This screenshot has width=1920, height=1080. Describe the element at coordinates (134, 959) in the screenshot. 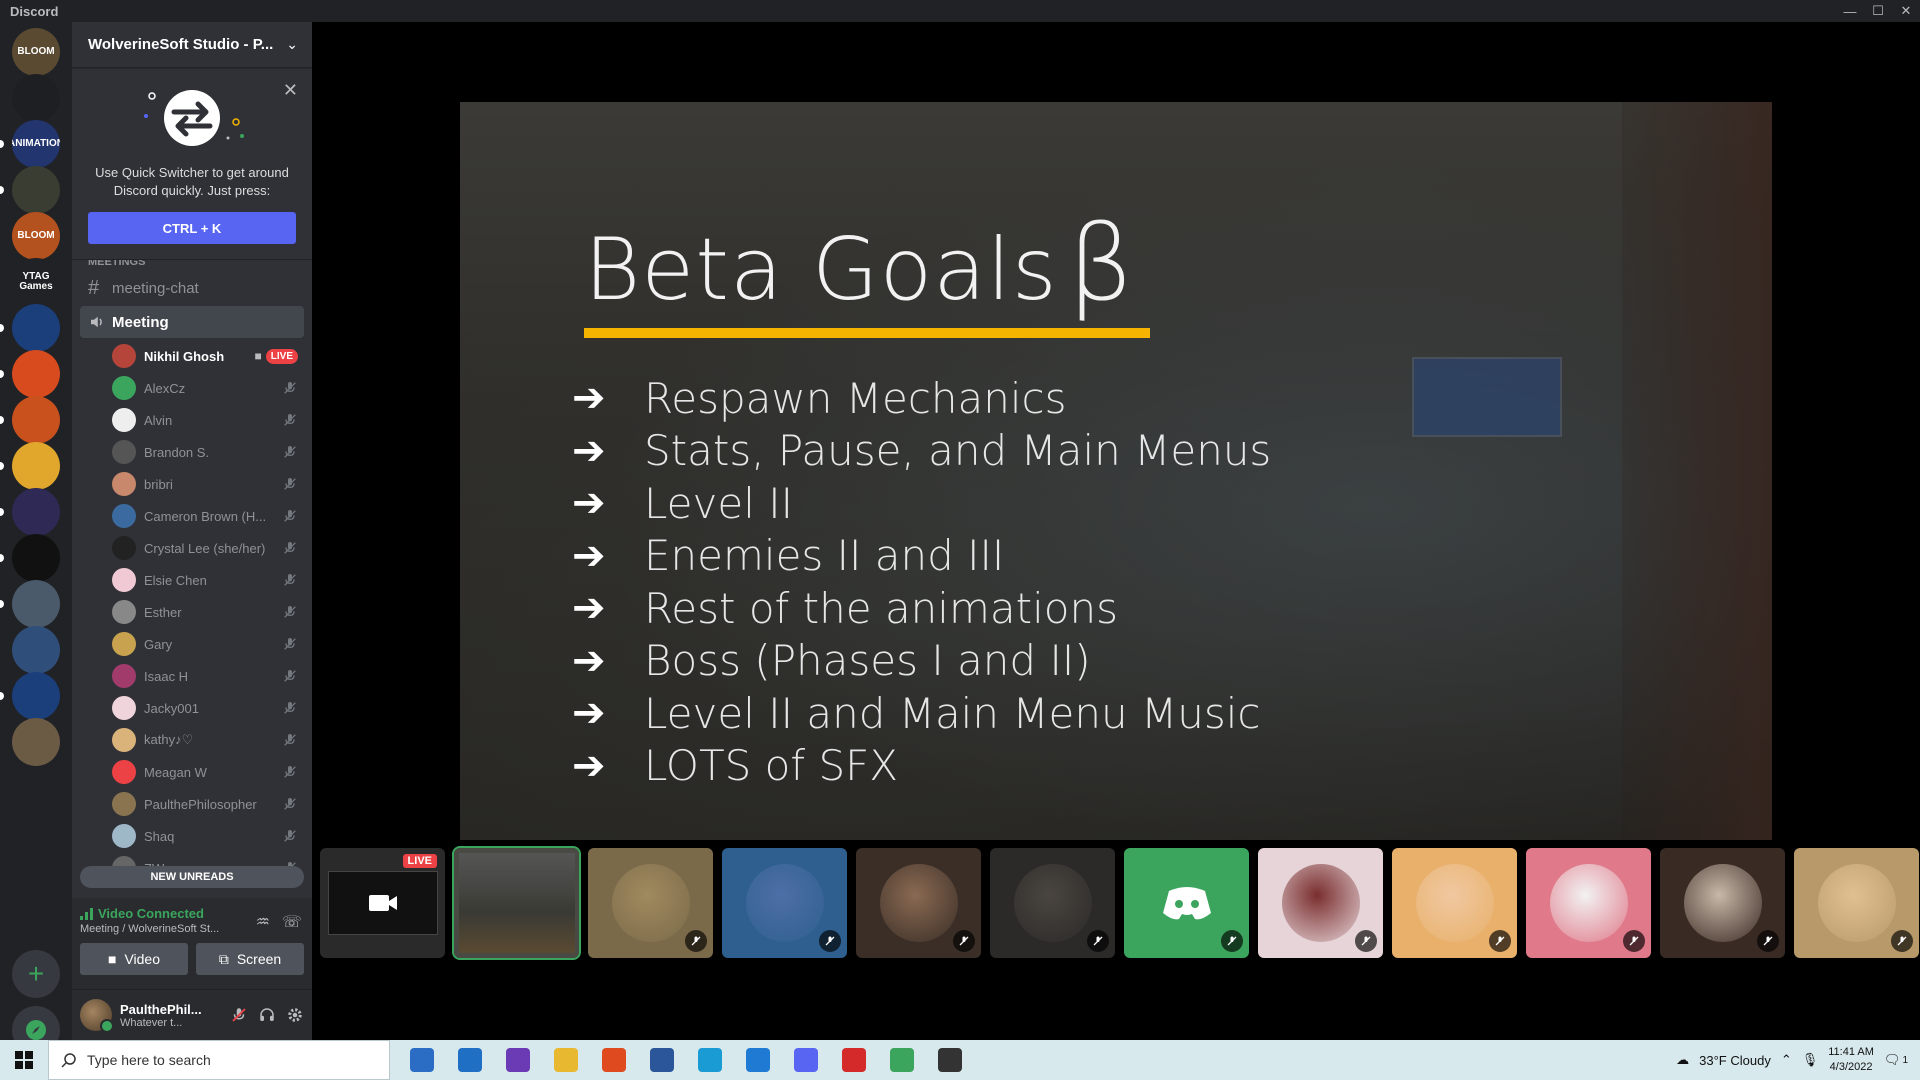

I see `video-button: ■ Video` at that location.